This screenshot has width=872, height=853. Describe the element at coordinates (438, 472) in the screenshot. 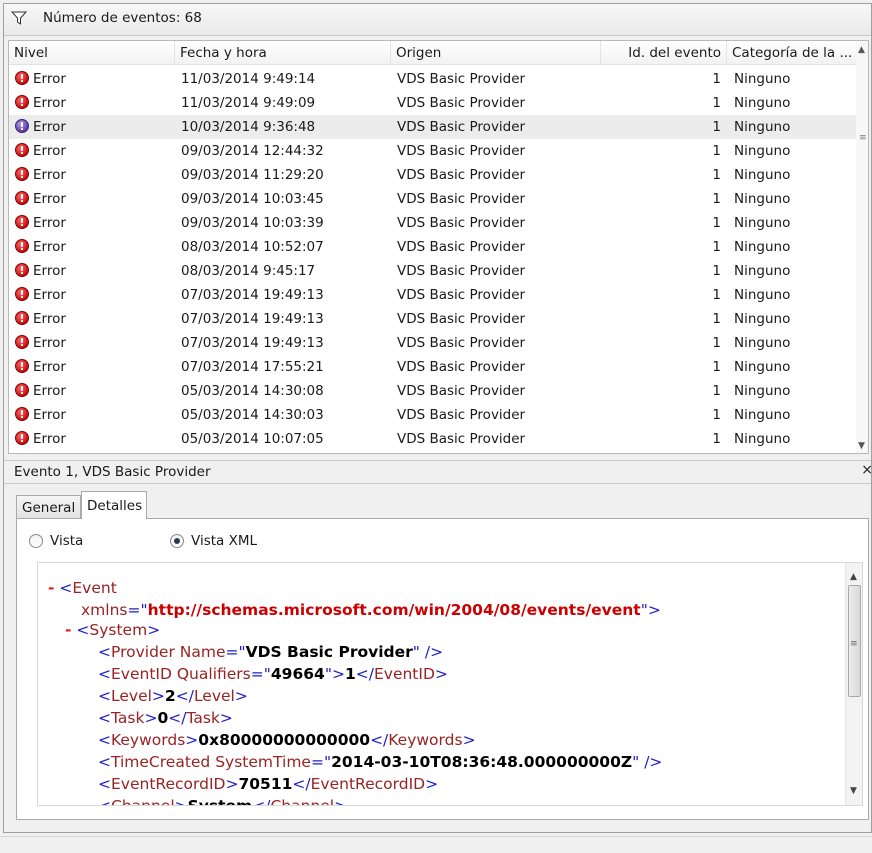

I see `detail-title-bar: Evento 1, VDS Basic Provider ×` at that location.